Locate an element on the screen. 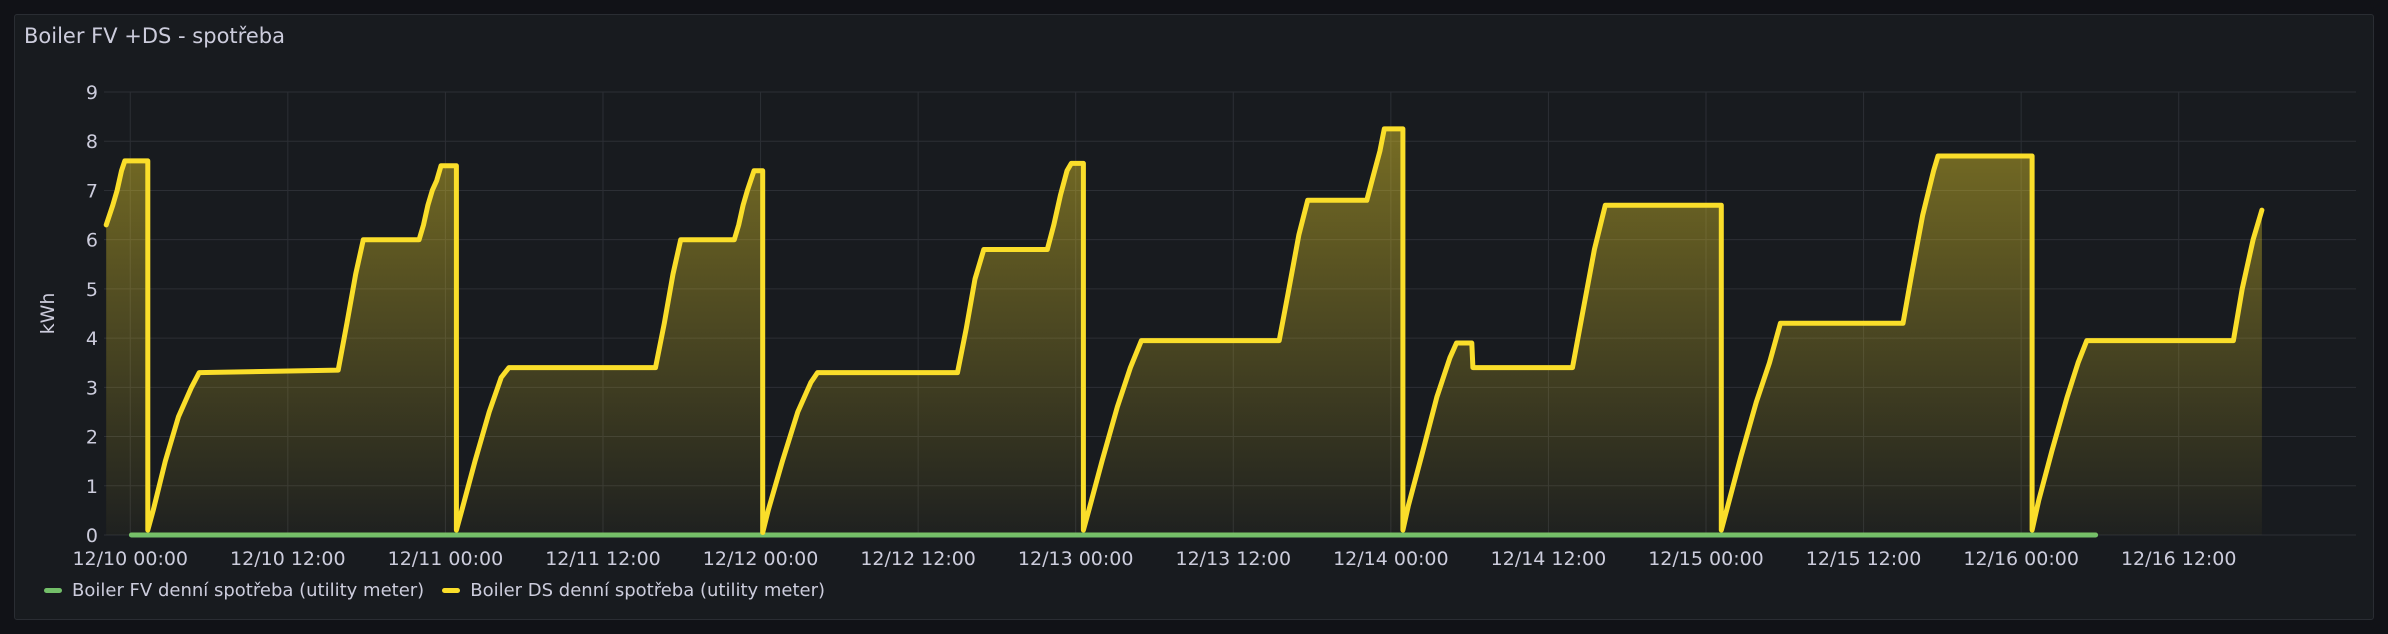 The height and width of the screenshot is (634, 2388). x-tick-label: 12/10 00:00 is located at coordinates (130, 559).